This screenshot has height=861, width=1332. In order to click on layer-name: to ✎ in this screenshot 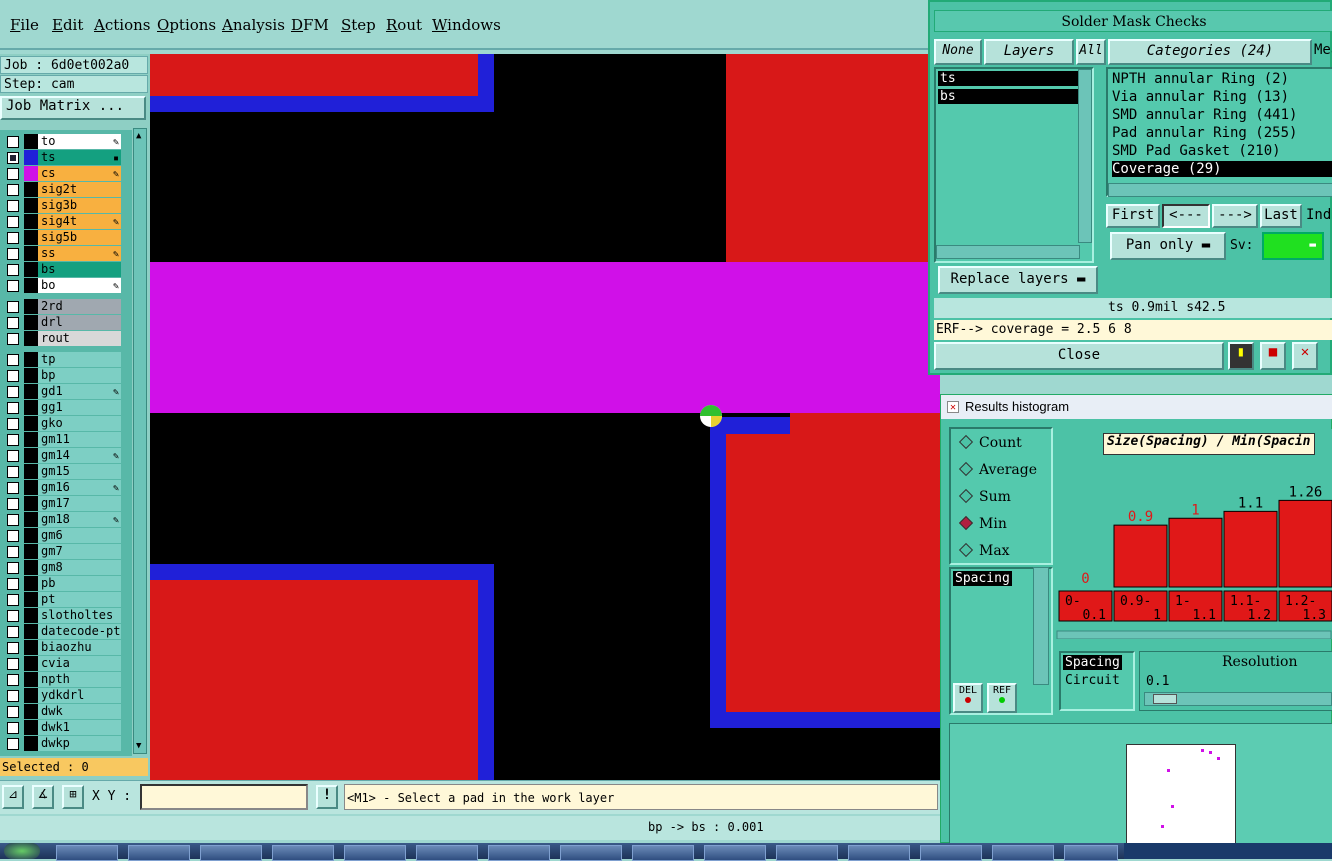, I will do `click(79, 141)`.